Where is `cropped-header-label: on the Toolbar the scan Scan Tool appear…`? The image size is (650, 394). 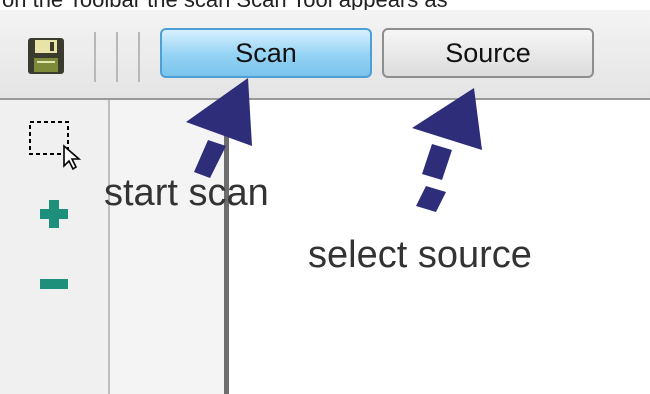 cropped-header-label: on the Toolbar the scan Scan Tool appear… is located at coordinates (225, 5).